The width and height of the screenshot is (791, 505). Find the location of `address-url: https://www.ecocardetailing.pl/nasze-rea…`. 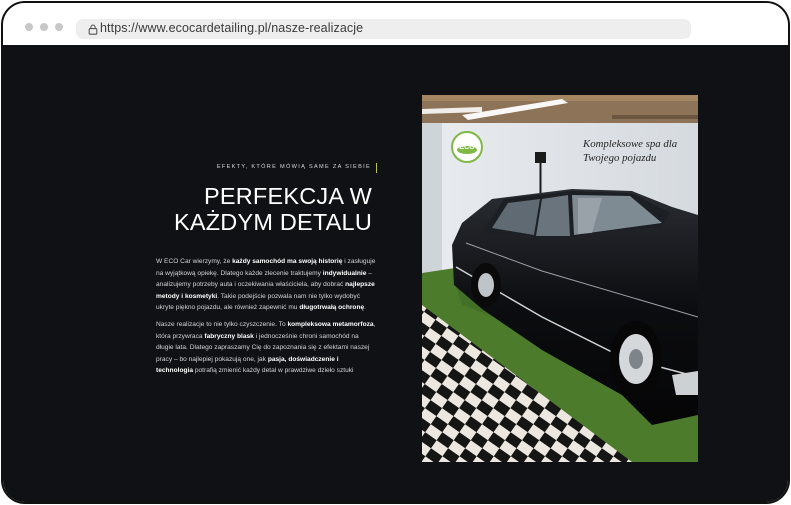

address-url: https://www.ecocardetailing.pl/nasze-rea… is located at coordinates (231, 28).